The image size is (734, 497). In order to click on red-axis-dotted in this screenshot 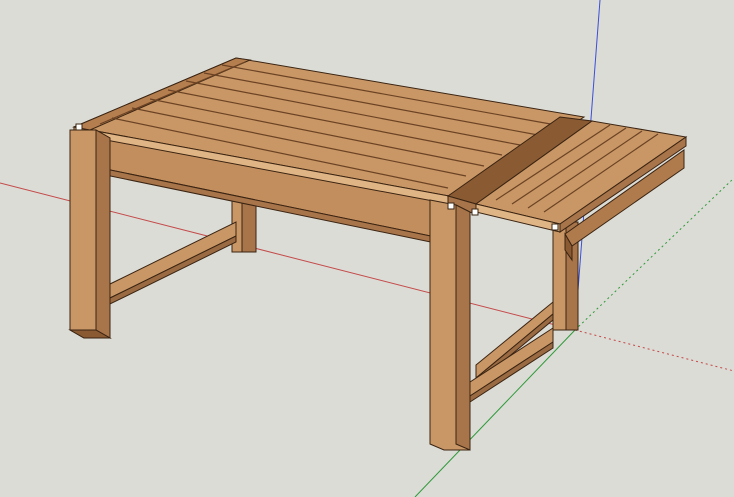, I will do `click(654, 350)`.